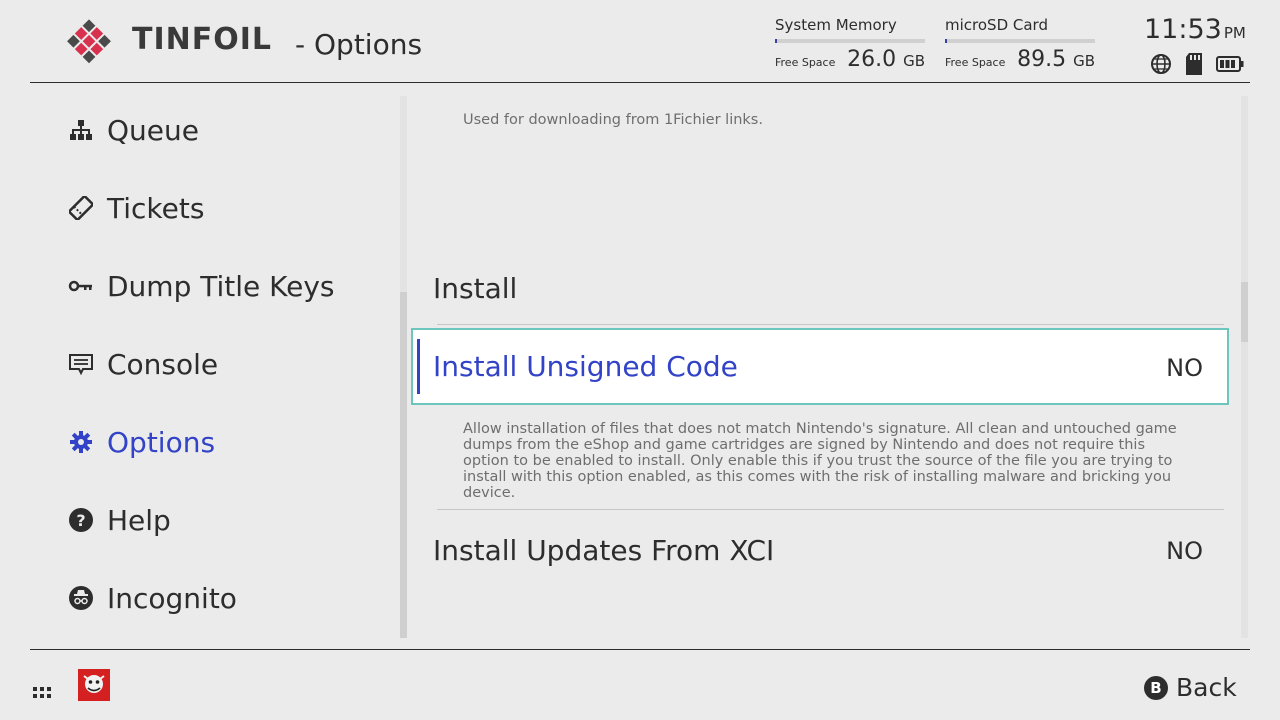 The image size is (1280, 720). What do you see at coordinates (403, 465) in the screenshot?
I see `sidebar-scrollbar-thumb` at bounding box center [403, 465].